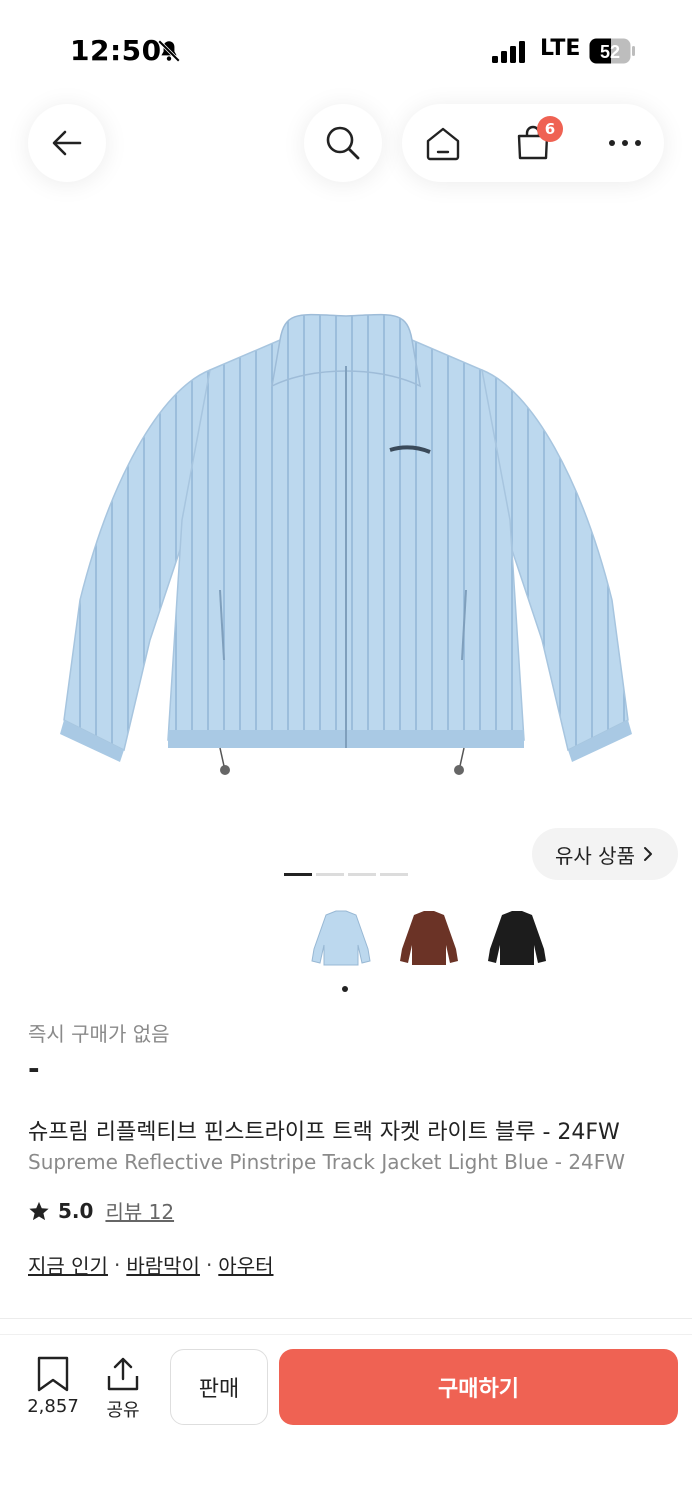 This screenshot has height=1500, width=692. Describe the element at coordinates (219, 1387) in the screenshot. I see `sell-button: 판매` at that location.